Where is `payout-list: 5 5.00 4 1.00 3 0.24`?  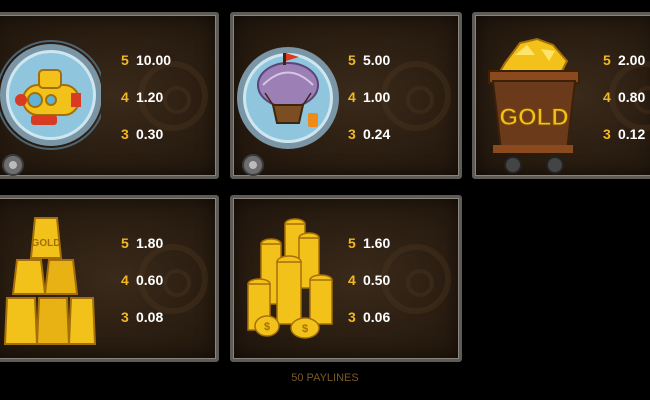 payout-list: 5 5.00 4 1.00 3 0.24 is located at coordinates (369, 104).